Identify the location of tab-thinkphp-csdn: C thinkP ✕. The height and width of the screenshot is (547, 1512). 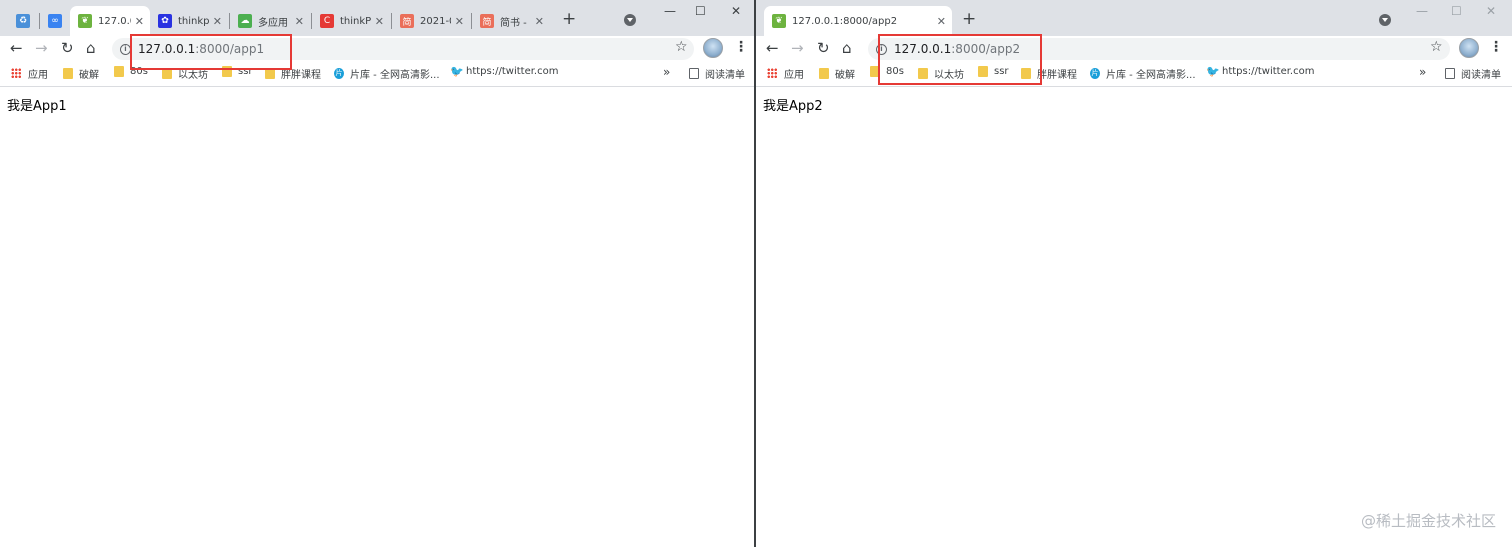
(351, 21).